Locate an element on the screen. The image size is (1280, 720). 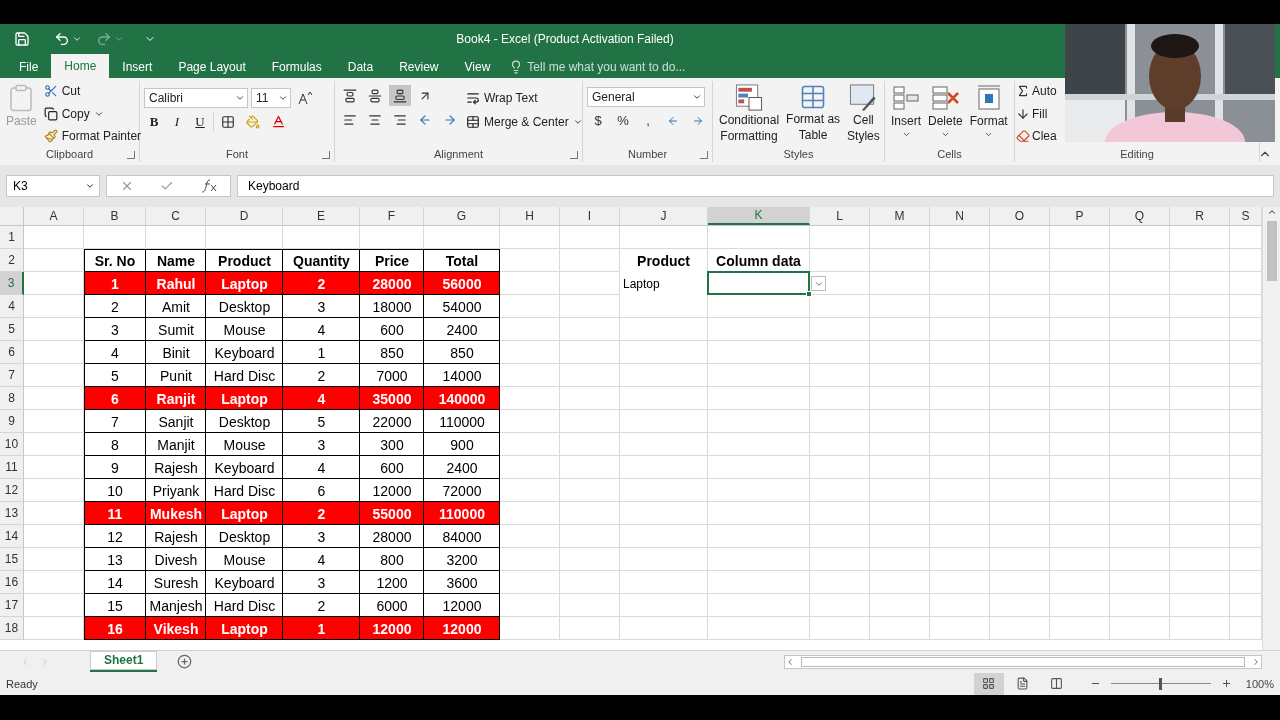
row-number: 12 is located at coordinates (12, 490).